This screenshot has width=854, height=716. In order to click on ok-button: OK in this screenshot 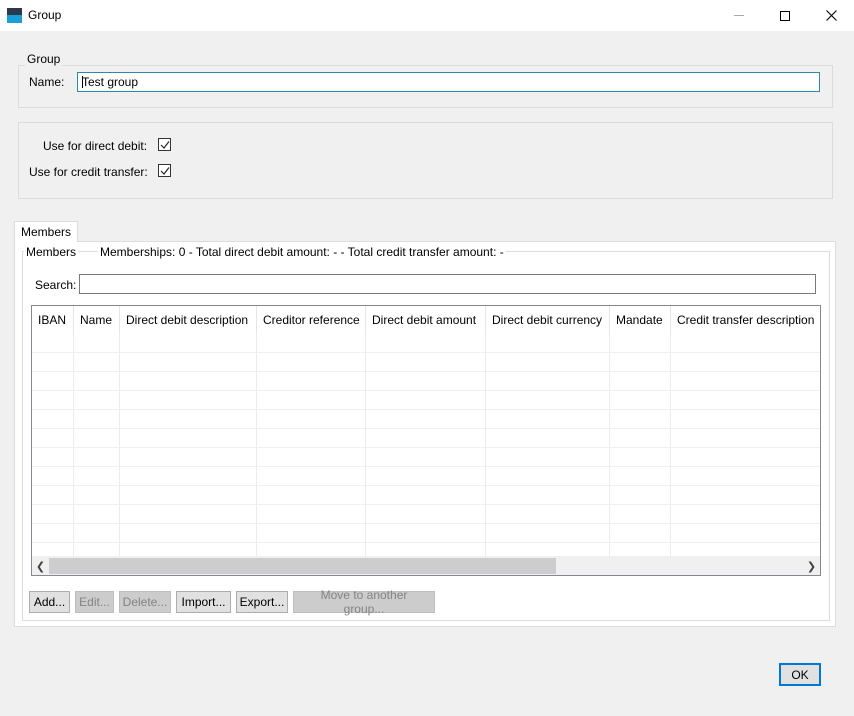, I will do `click(800, 674)`.